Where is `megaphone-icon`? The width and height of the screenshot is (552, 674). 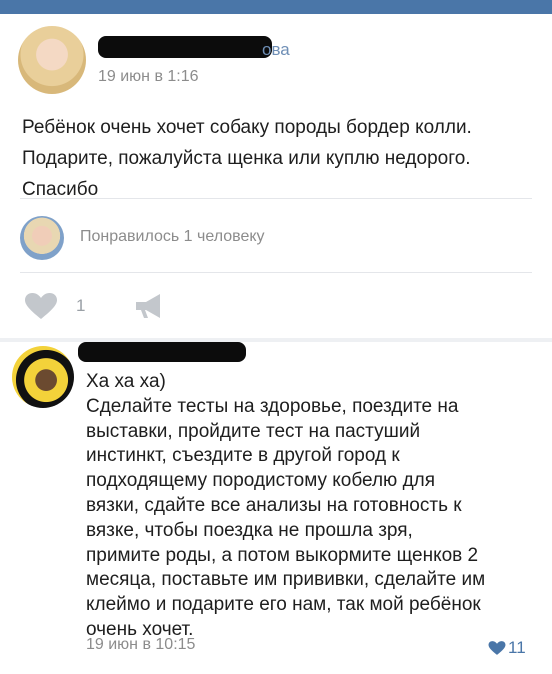
megaphone-icon is located at coordinates (149, 306).